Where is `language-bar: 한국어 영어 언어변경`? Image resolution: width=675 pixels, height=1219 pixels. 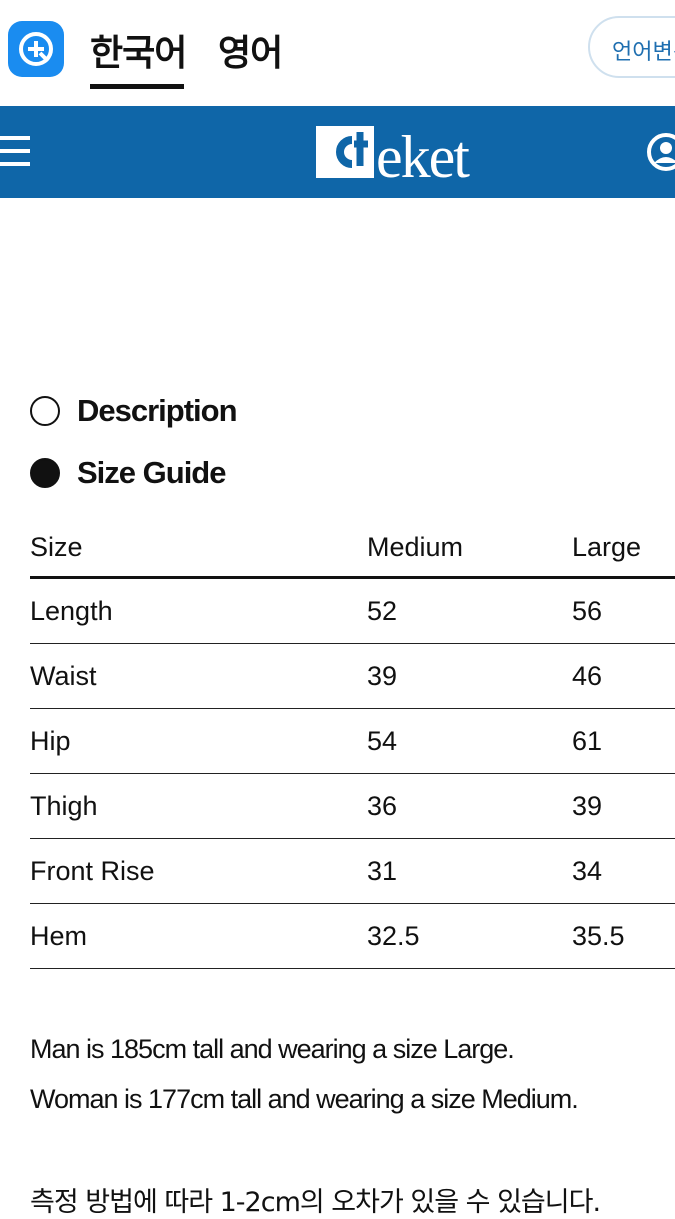 language-bar: 한국어 영어 언어변경 is located at coordinates (337, 53).